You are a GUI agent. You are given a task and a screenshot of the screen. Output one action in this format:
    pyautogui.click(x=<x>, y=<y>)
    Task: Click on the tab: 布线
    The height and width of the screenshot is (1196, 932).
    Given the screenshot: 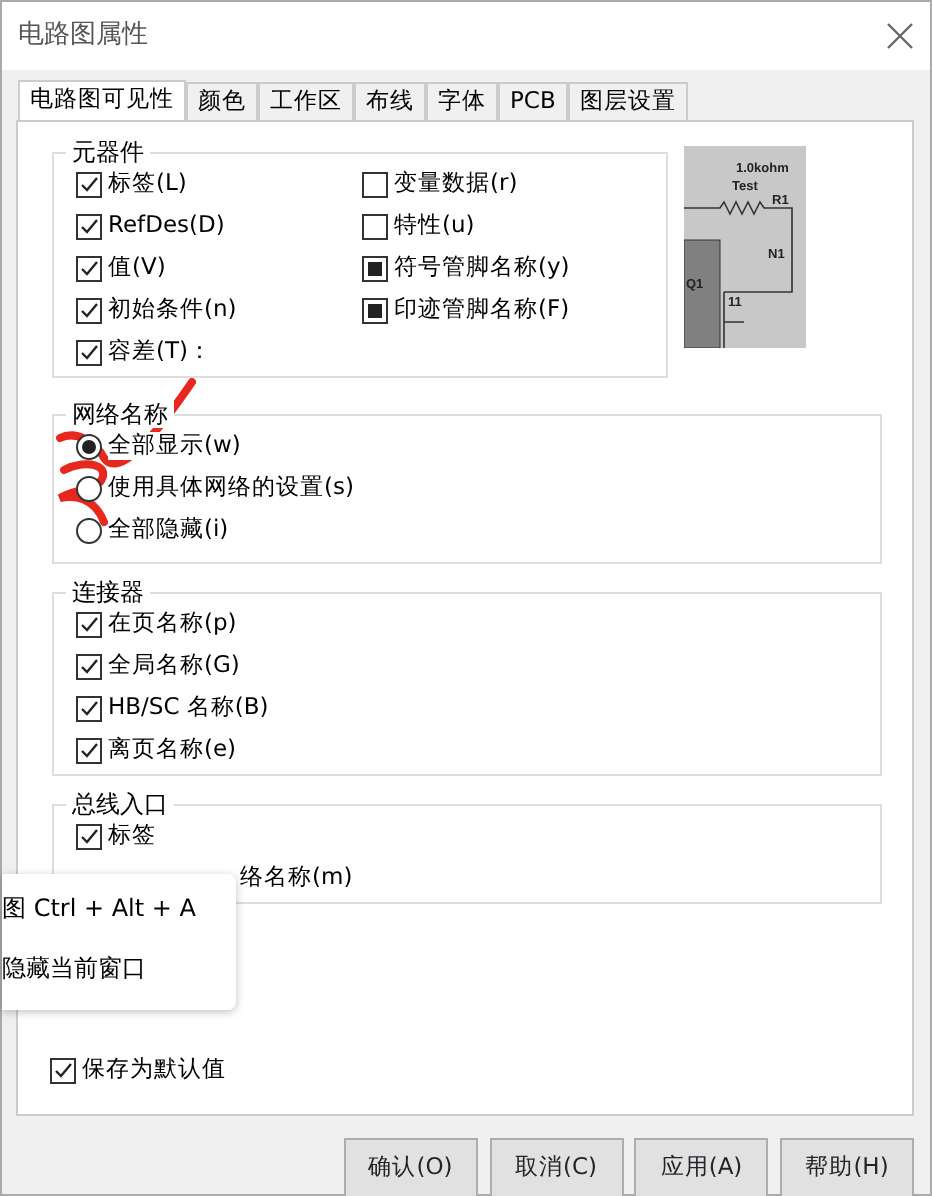 What is the action you would take?
    pyautogui.click(x=390, y=101)
    